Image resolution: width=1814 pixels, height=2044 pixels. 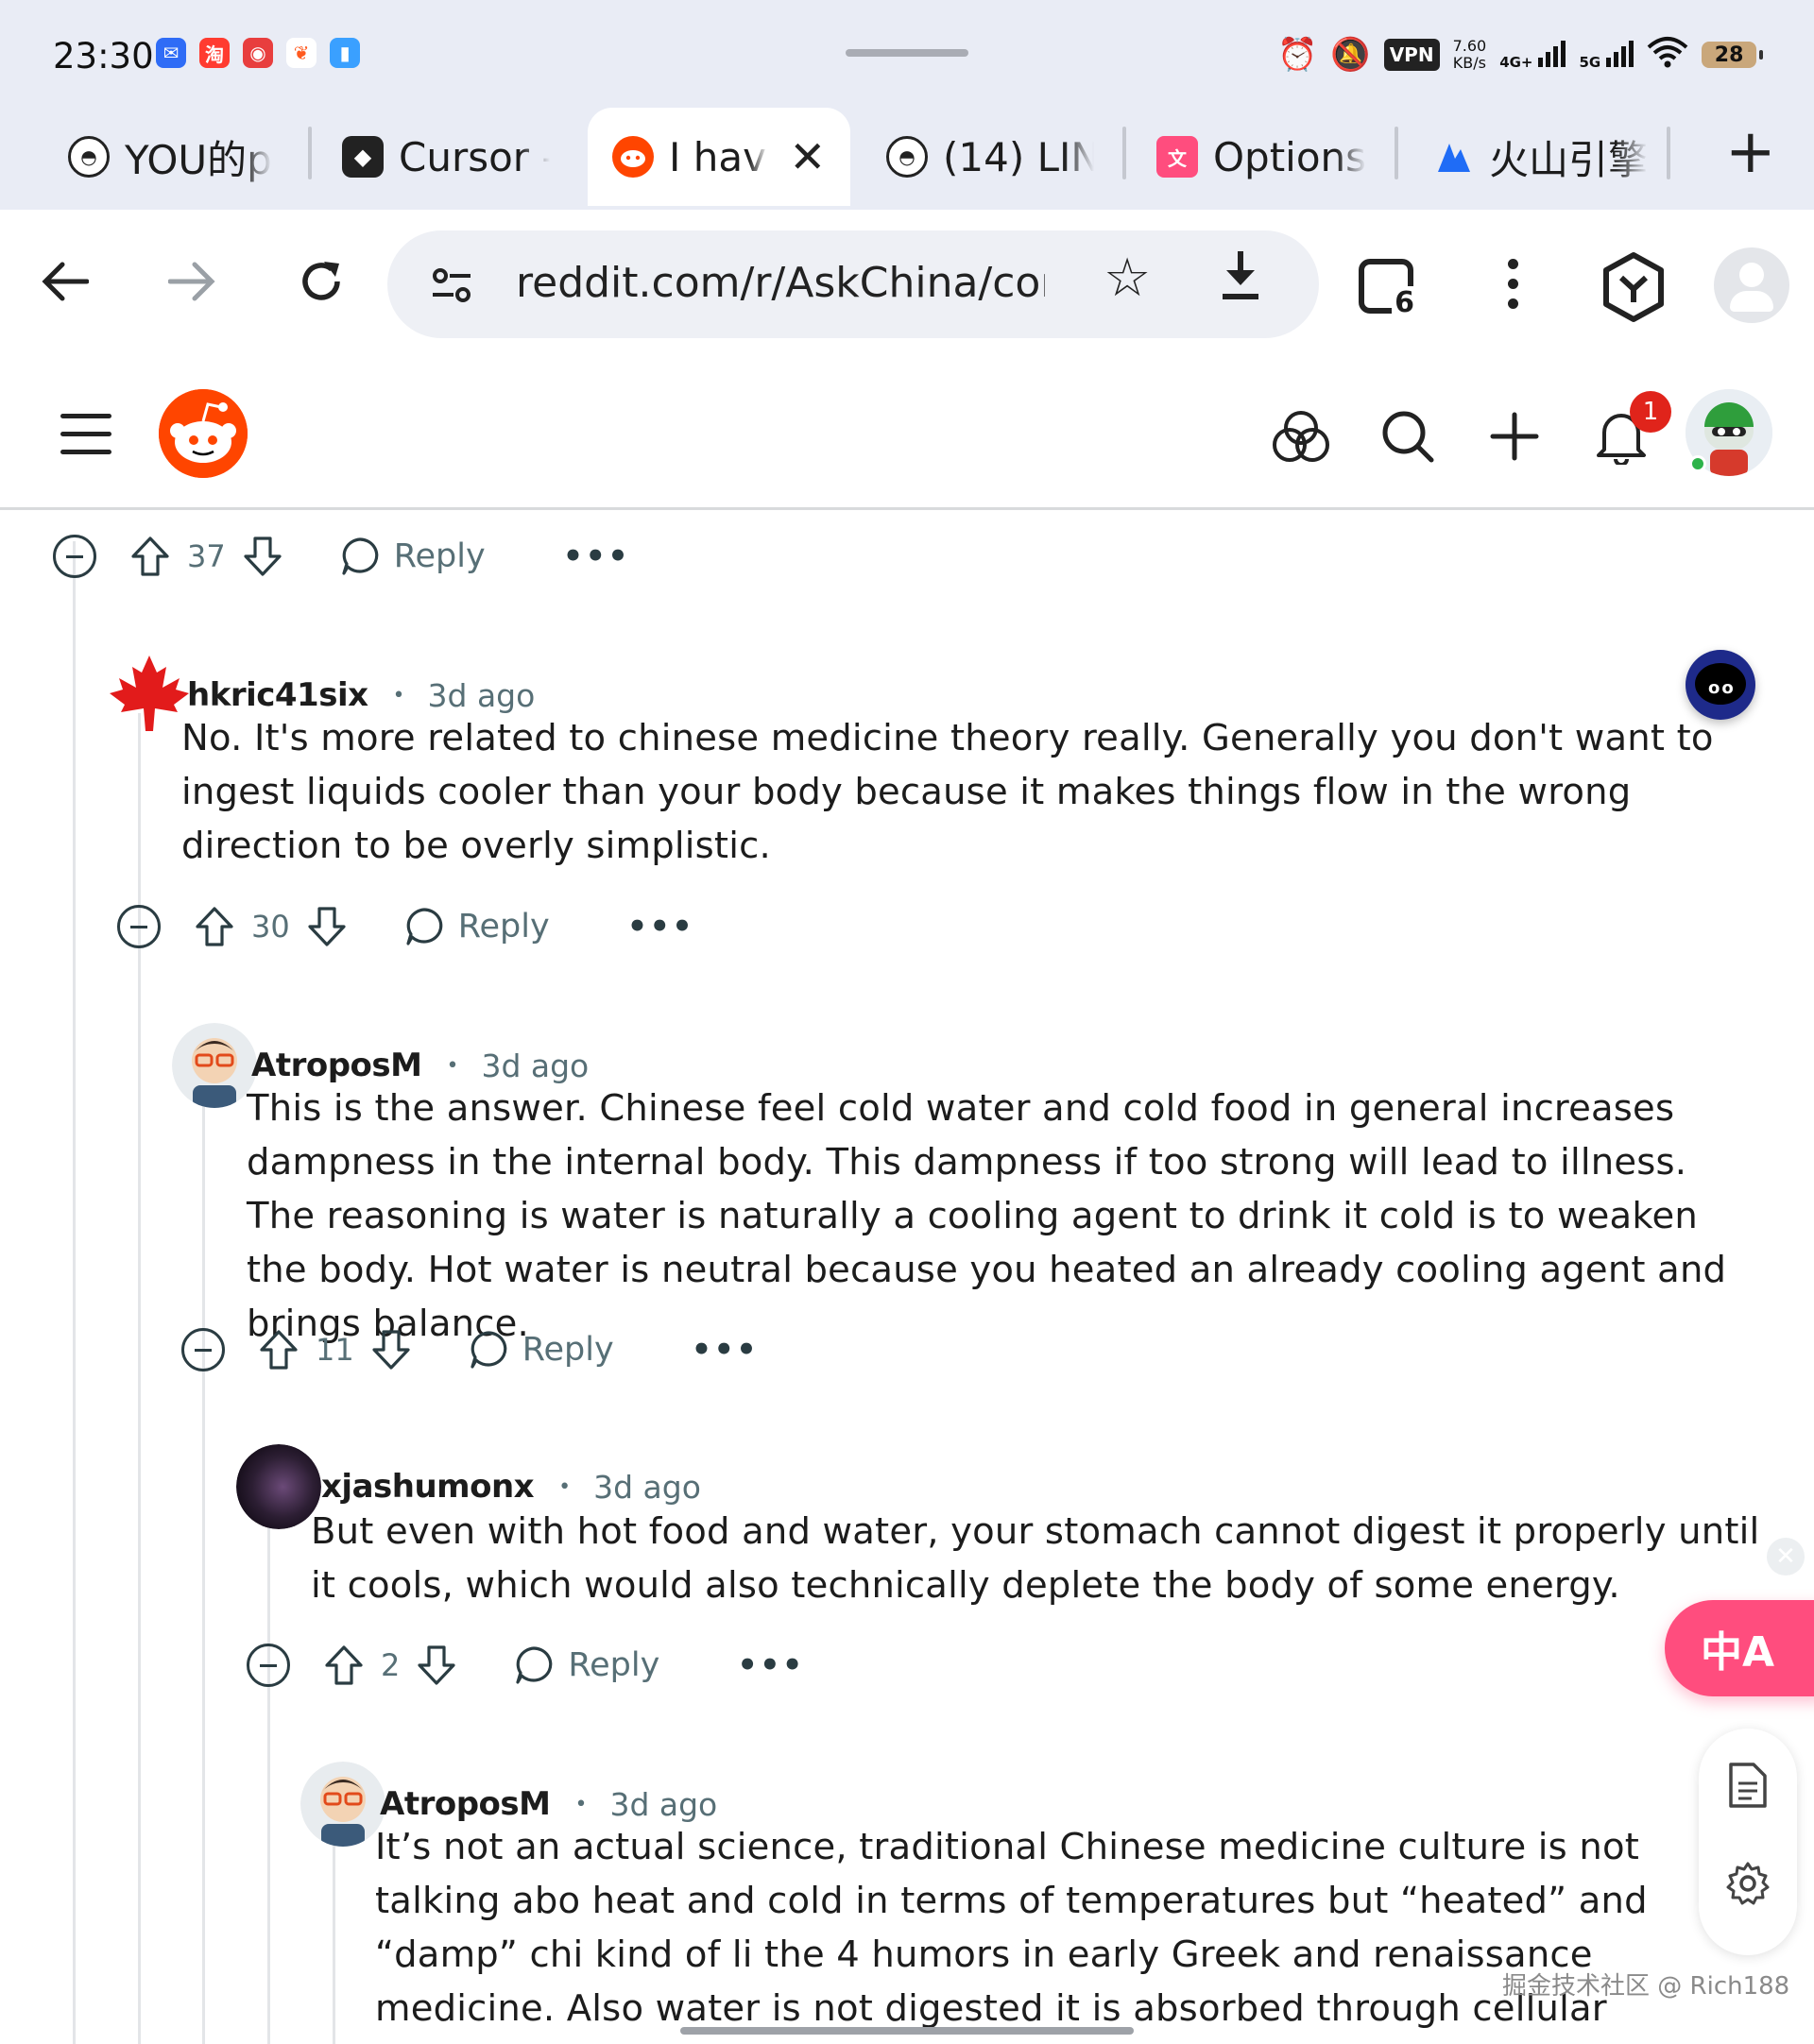 What do you see at coordinates (215, 53) in the screenshot?
I see `taobao-app-icon: 淘` at bounding box center [215, 53].